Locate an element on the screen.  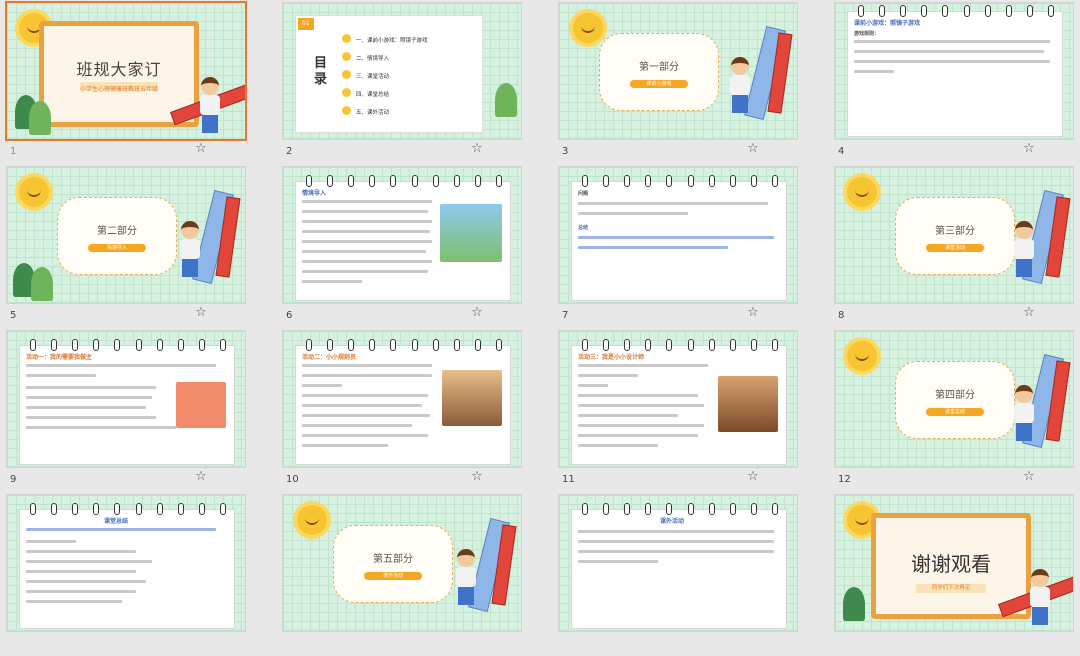
slide-thumbnail-11: 活动三：我是小小设计师 11 ☆ is located at coordinates (687, 410).